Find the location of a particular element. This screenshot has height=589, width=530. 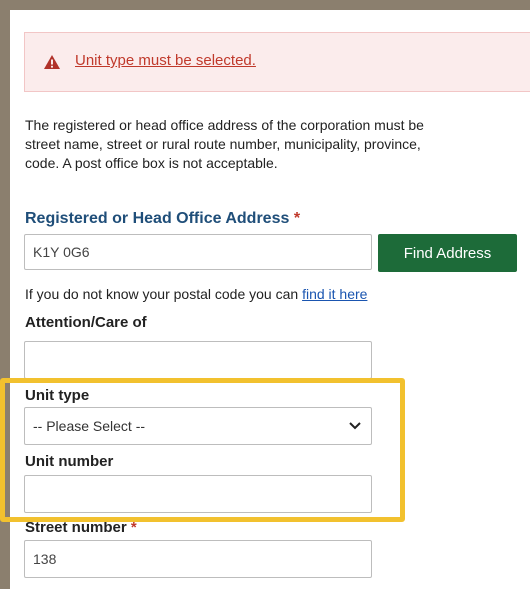

address-section-title: Registered or Head Office Address * is located at coordinates (162, 219).